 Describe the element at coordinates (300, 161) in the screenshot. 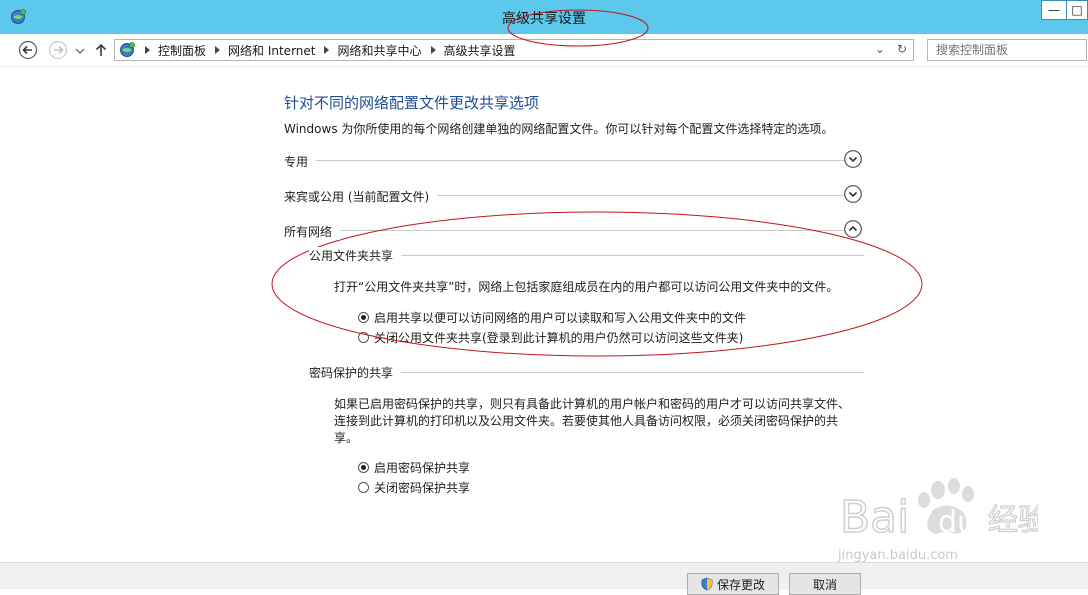

I see `section-label: 专用` at that location.